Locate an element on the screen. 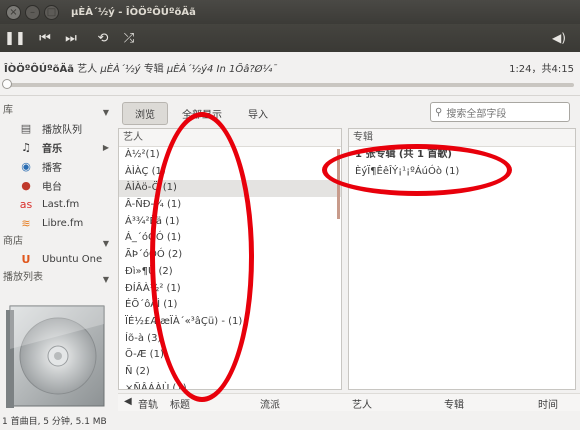 This screenshot has width=580, height=430. sidebar-item: as Last.fm is located at coordinates (57, 204).